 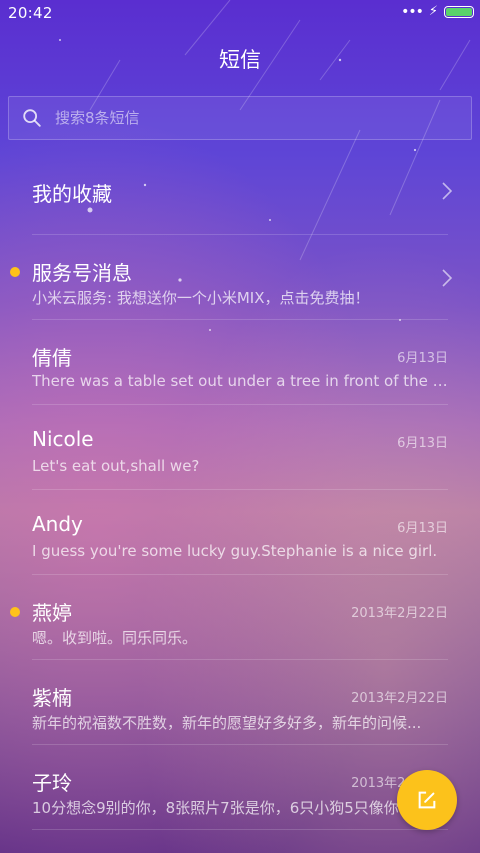 I want to click on contact-name: 紫楠, so click(x=52, y=698).